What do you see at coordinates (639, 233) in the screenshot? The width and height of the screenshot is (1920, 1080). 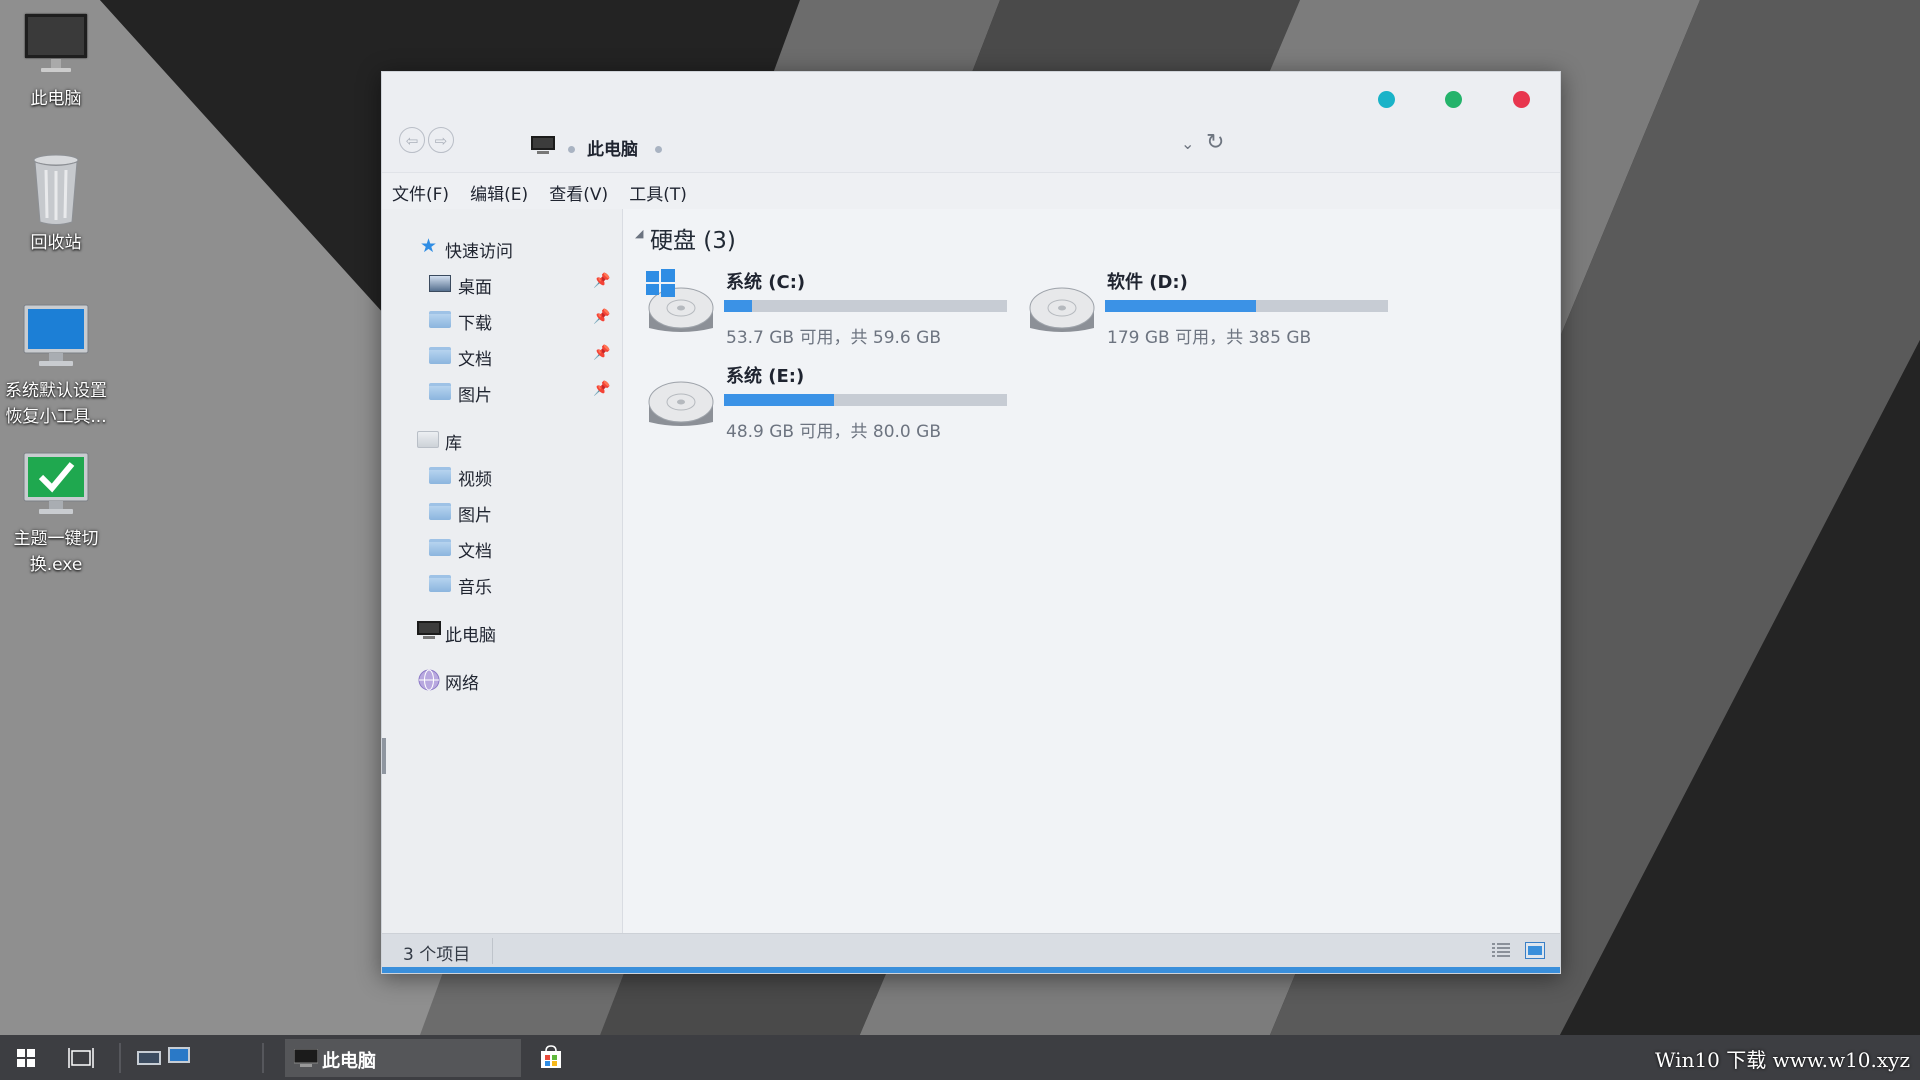 I see `collapse-triangle-icon: ◢` at bounding box center [639, 233].